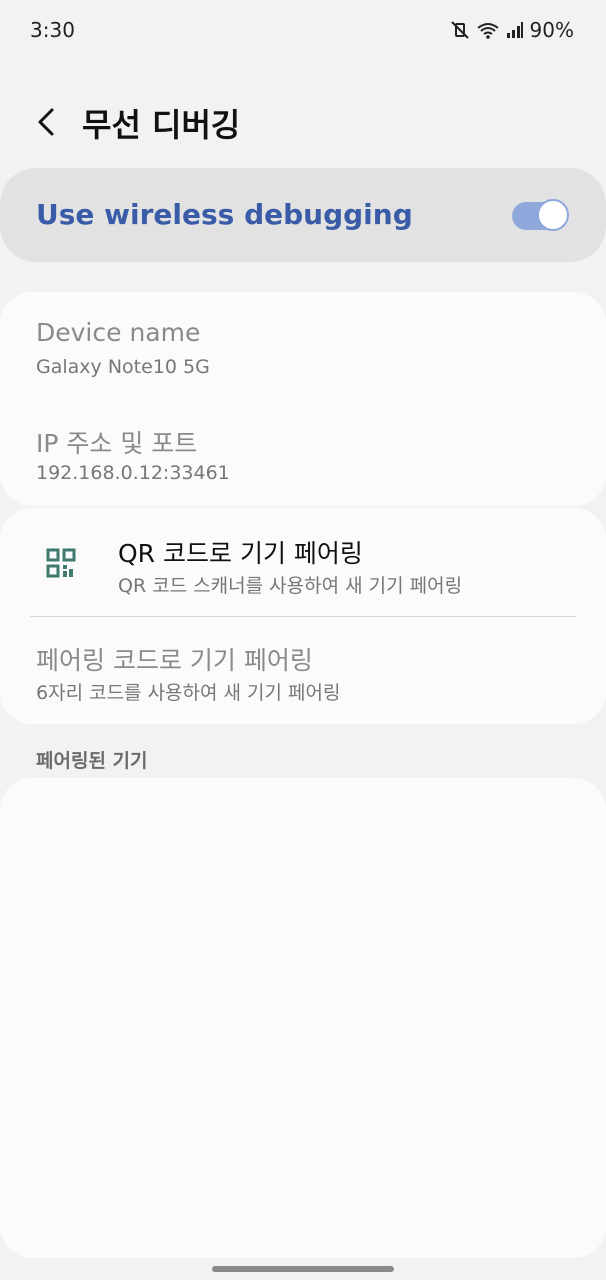  I want to click on wireless-debugging-toggle, so click(540, 215).